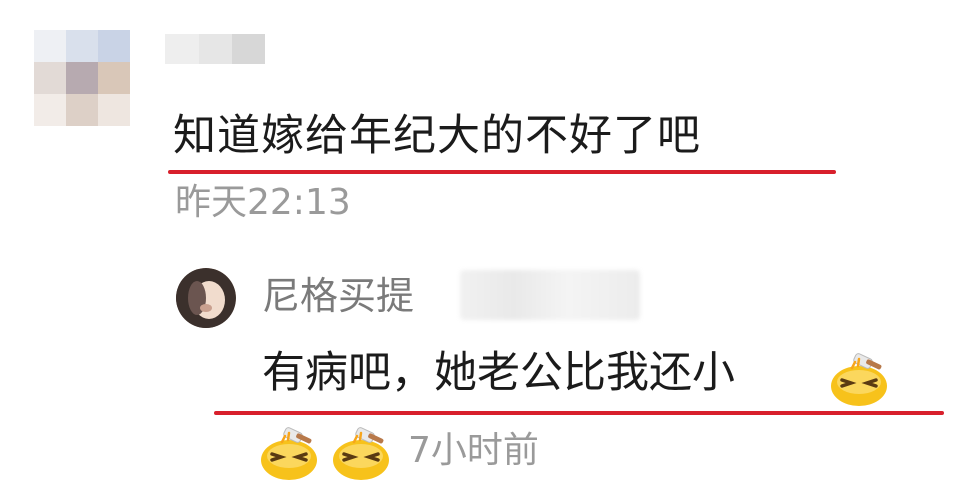 This screenshot has height=492, width=960. I want to click on reply-text: 有病吧，她老公比我还小, so click(498, 373).